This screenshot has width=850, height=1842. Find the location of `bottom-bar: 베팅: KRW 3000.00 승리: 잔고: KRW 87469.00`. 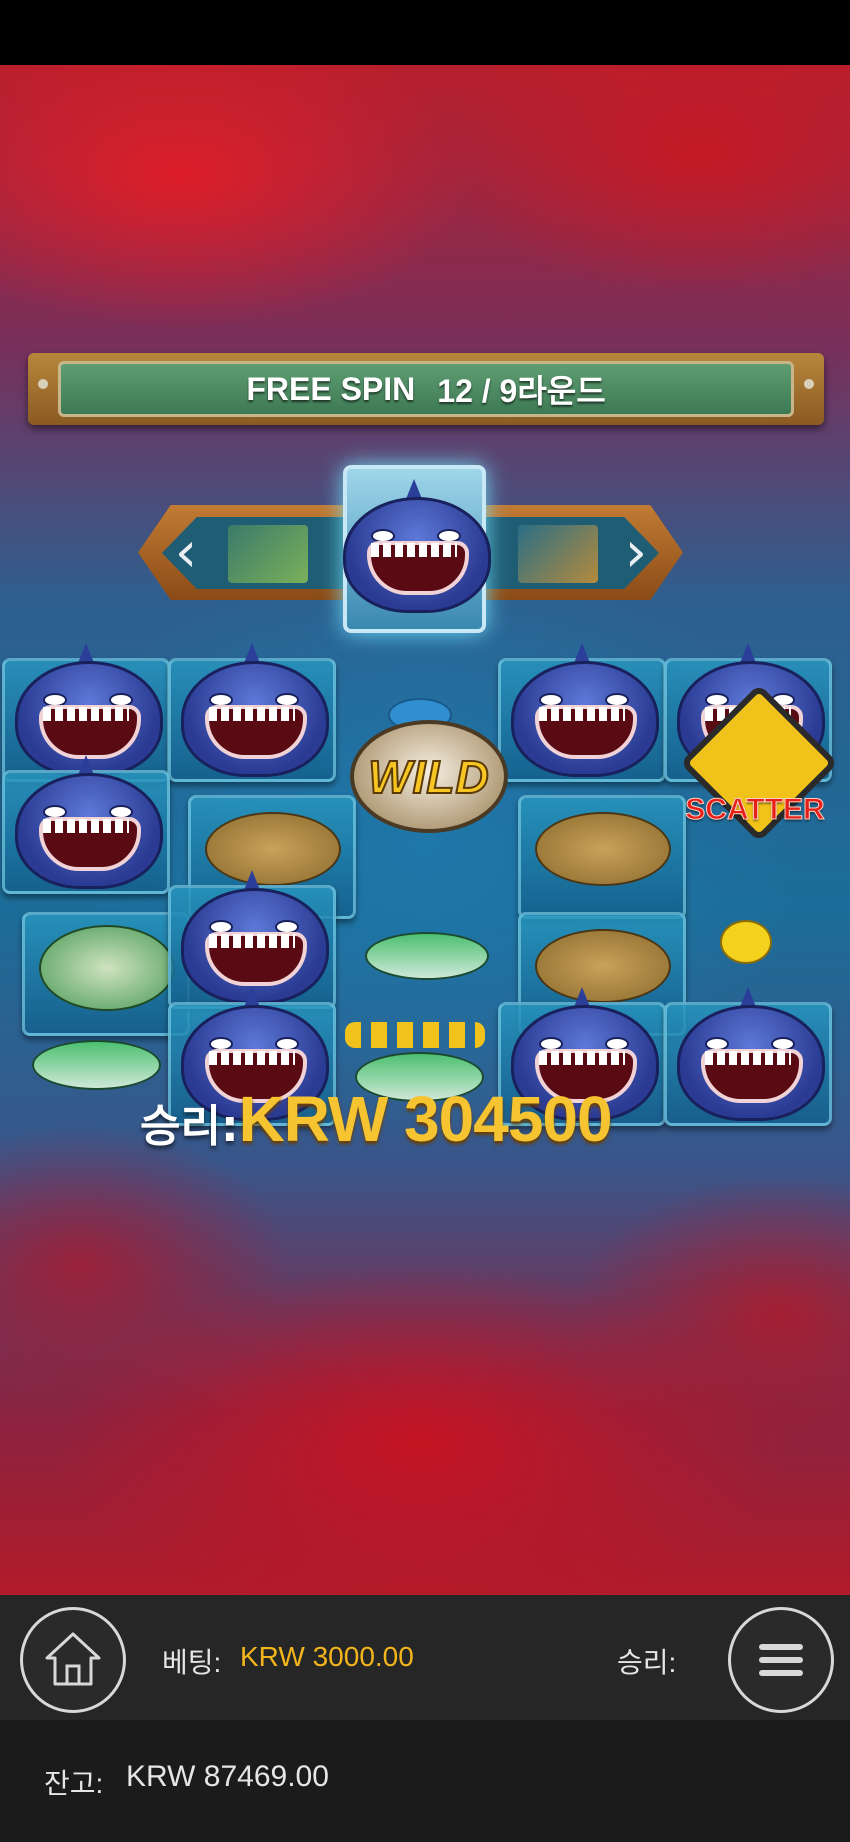

bottom-bar: 베팅: KRW 3000.00 승리: 잔고: KRW 87469.00 is located at coordinates (425, 1718).